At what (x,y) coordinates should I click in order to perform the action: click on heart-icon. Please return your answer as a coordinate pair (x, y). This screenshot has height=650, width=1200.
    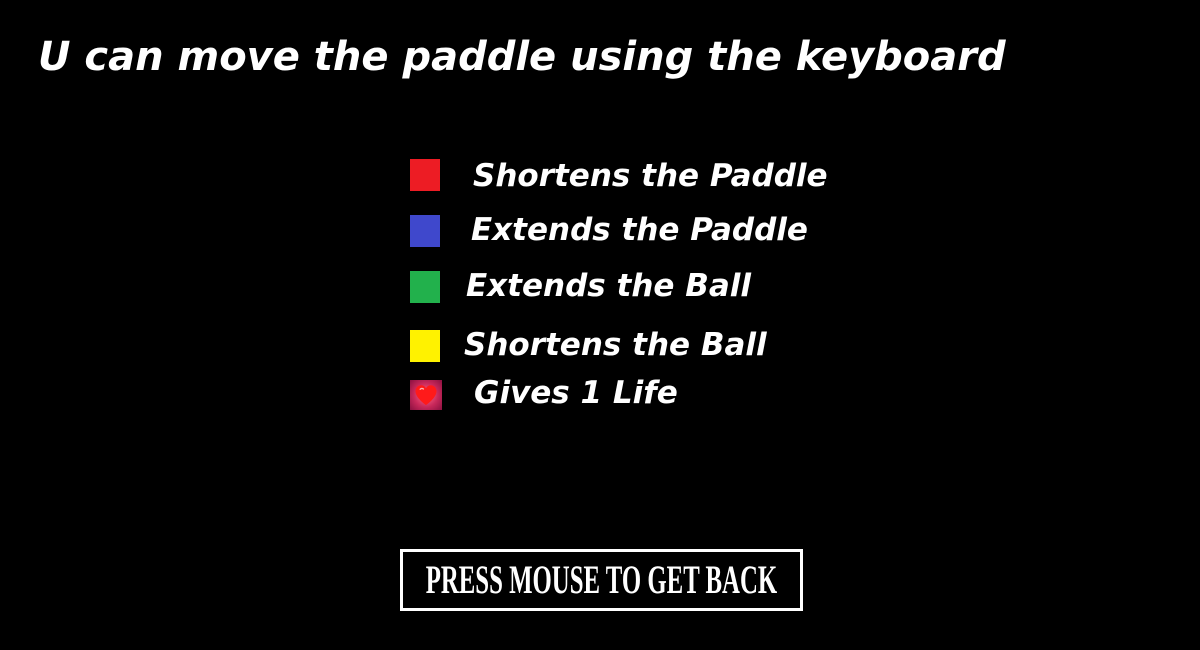
    Looking at the image, I should click on (426, 395).